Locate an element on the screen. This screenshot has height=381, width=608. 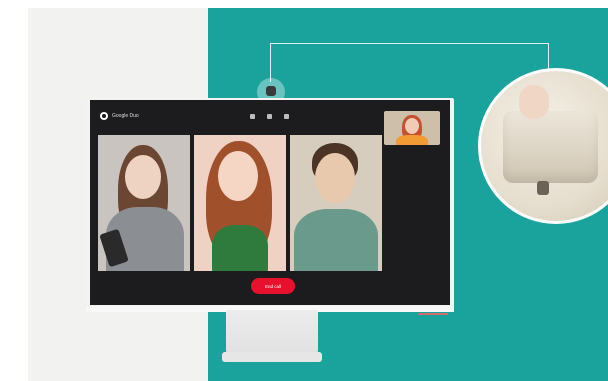
monitor-stand-base is located at coordinates (272, 357).